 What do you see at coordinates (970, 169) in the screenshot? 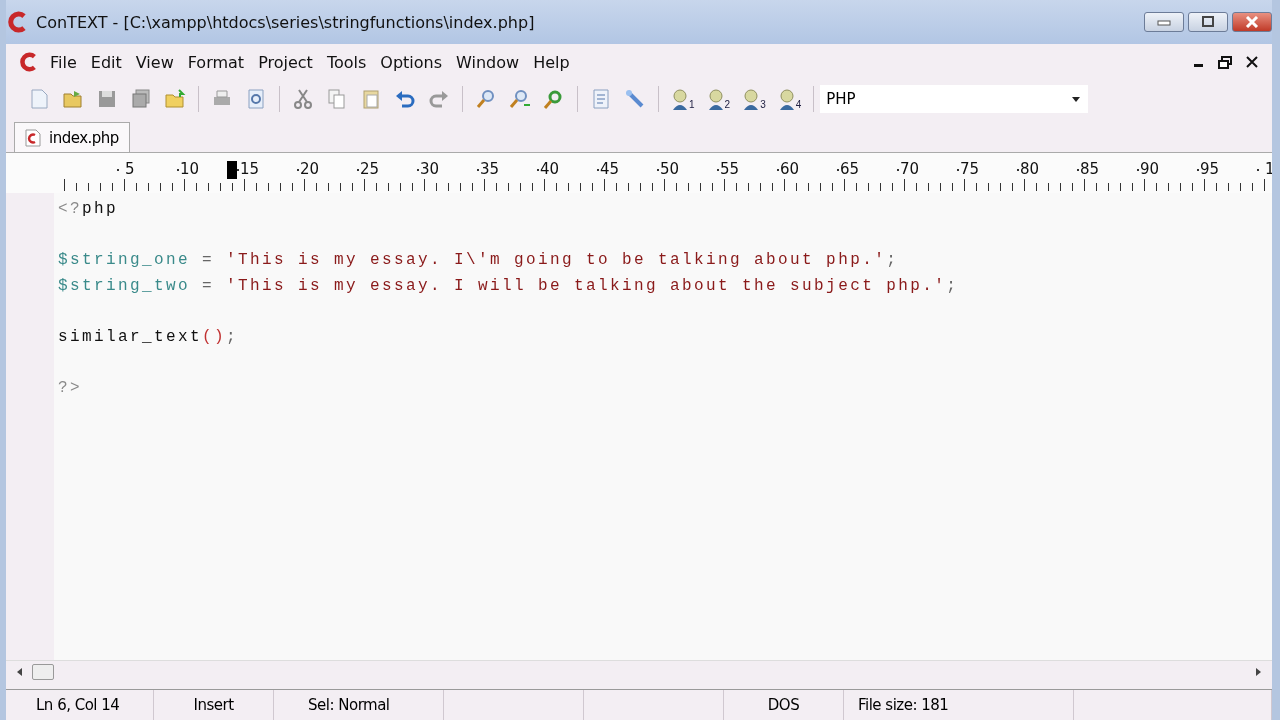
I see `ruler-number: 75` at bounding box center [970, 169].